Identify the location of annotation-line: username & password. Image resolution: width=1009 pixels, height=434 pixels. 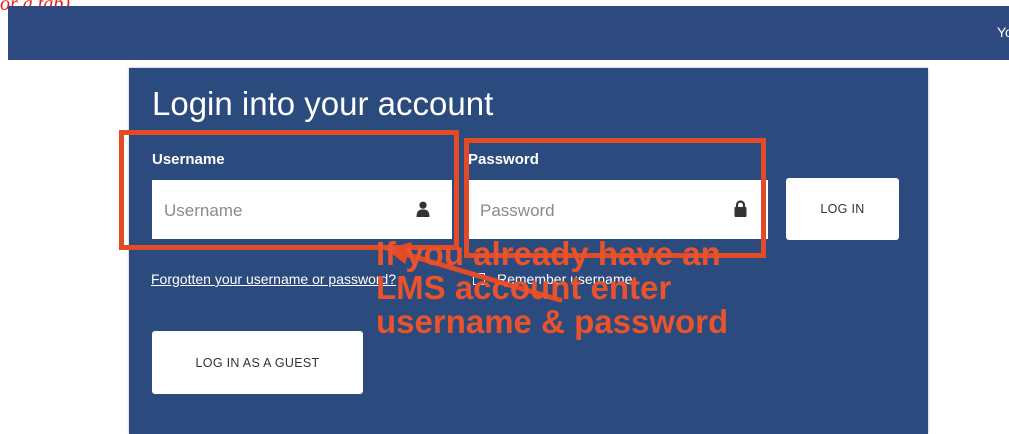
(552, 321).